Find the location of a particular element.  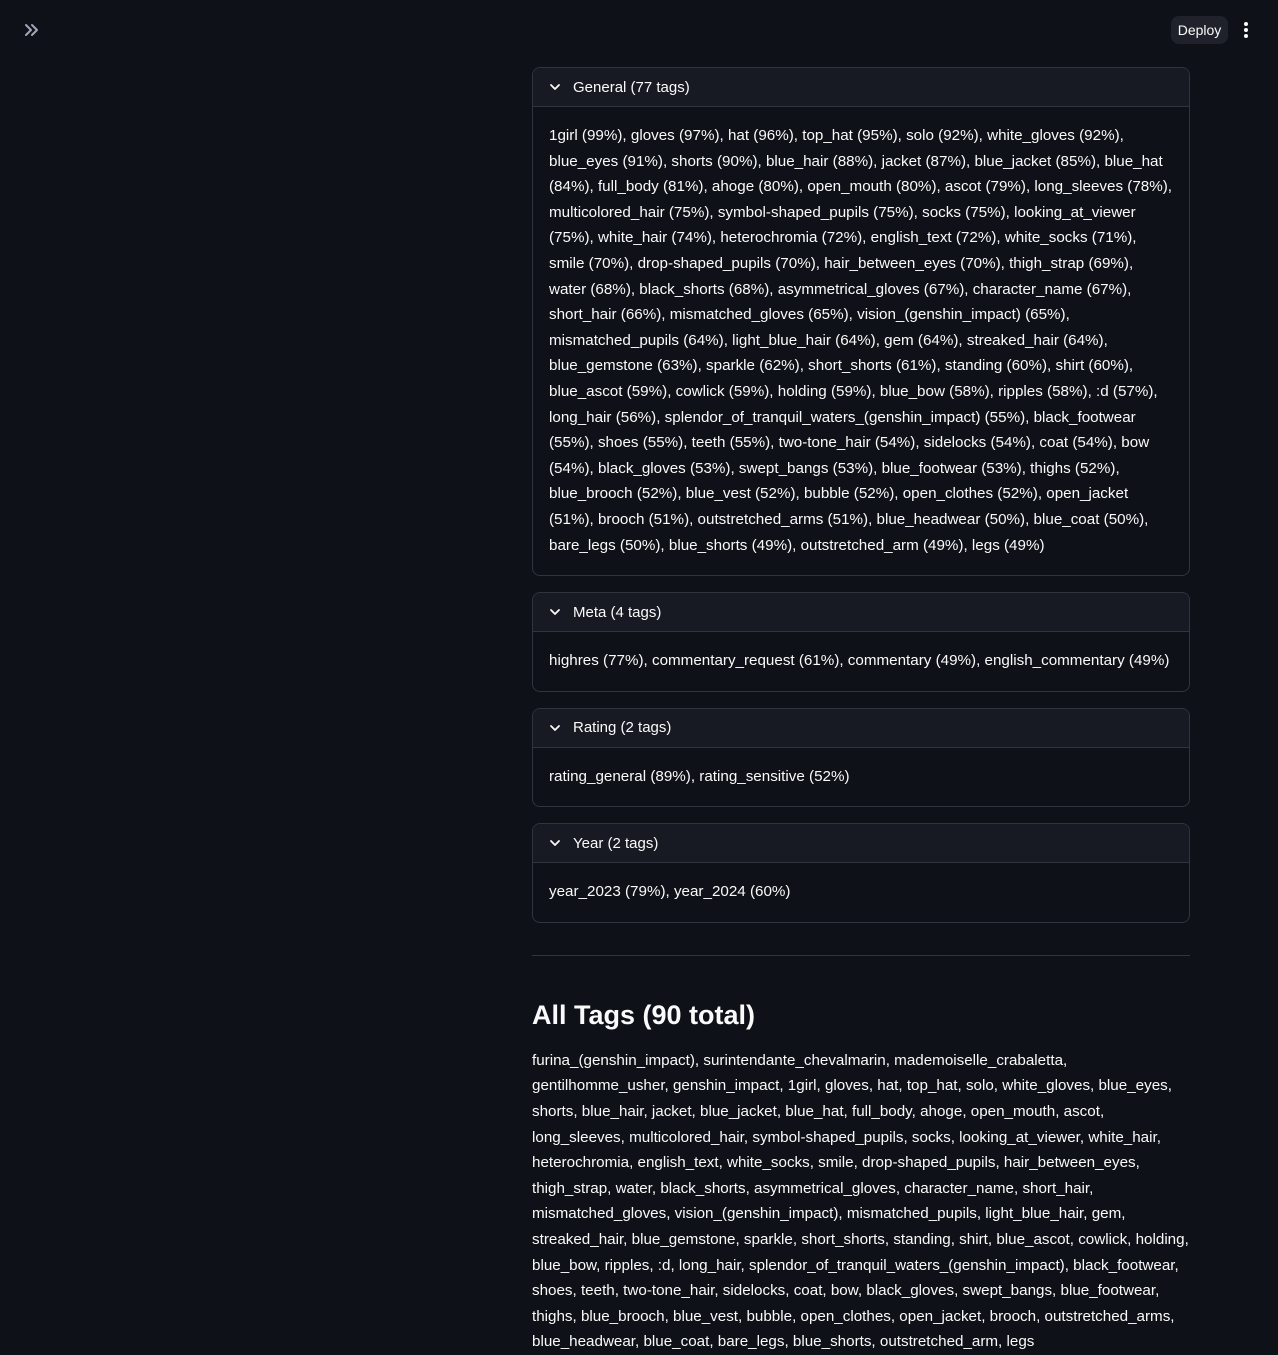

kebab-menu-icon is located at coordinates (1246, 30).